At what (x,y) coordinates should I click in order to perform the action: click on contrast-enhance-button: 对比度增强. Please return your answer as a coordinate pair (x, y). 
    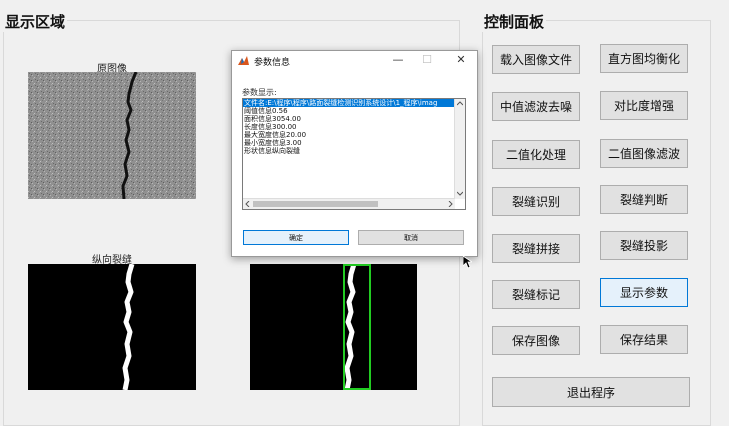
    Looking at the image, I should click on (644, 105).